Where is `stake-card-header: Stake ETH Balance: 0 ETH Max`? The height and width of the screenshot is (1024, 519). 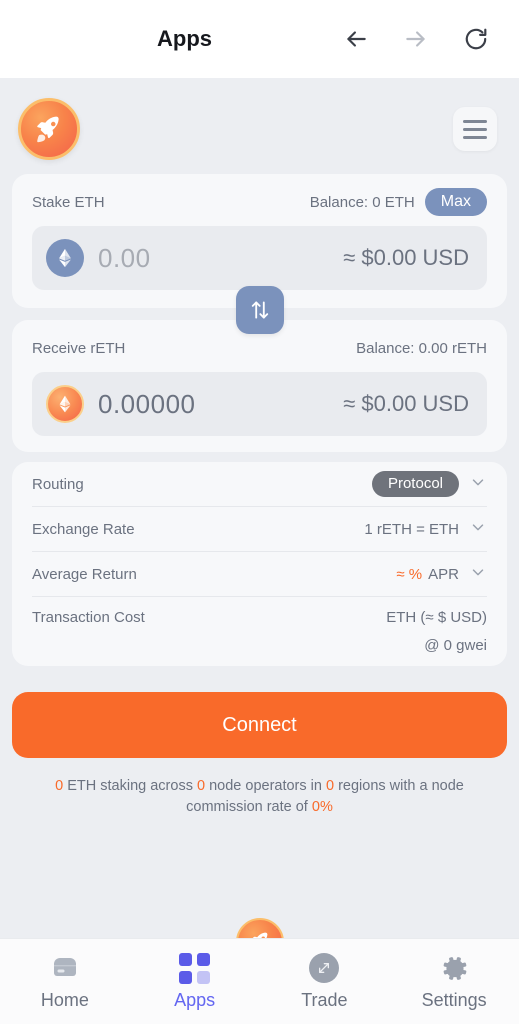 stake-card-header: Stake ETH Balance: 0 ETH Max is located at coordinates (259, 202).